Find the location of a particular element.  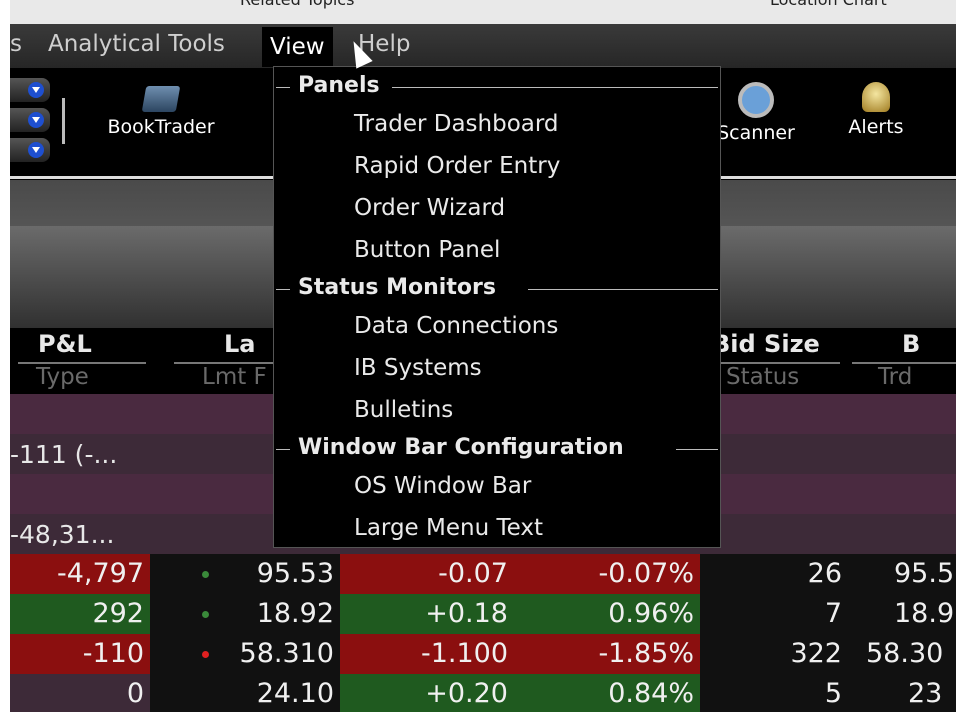

cell-last: 18.92 is located at coordinates (245, 614).